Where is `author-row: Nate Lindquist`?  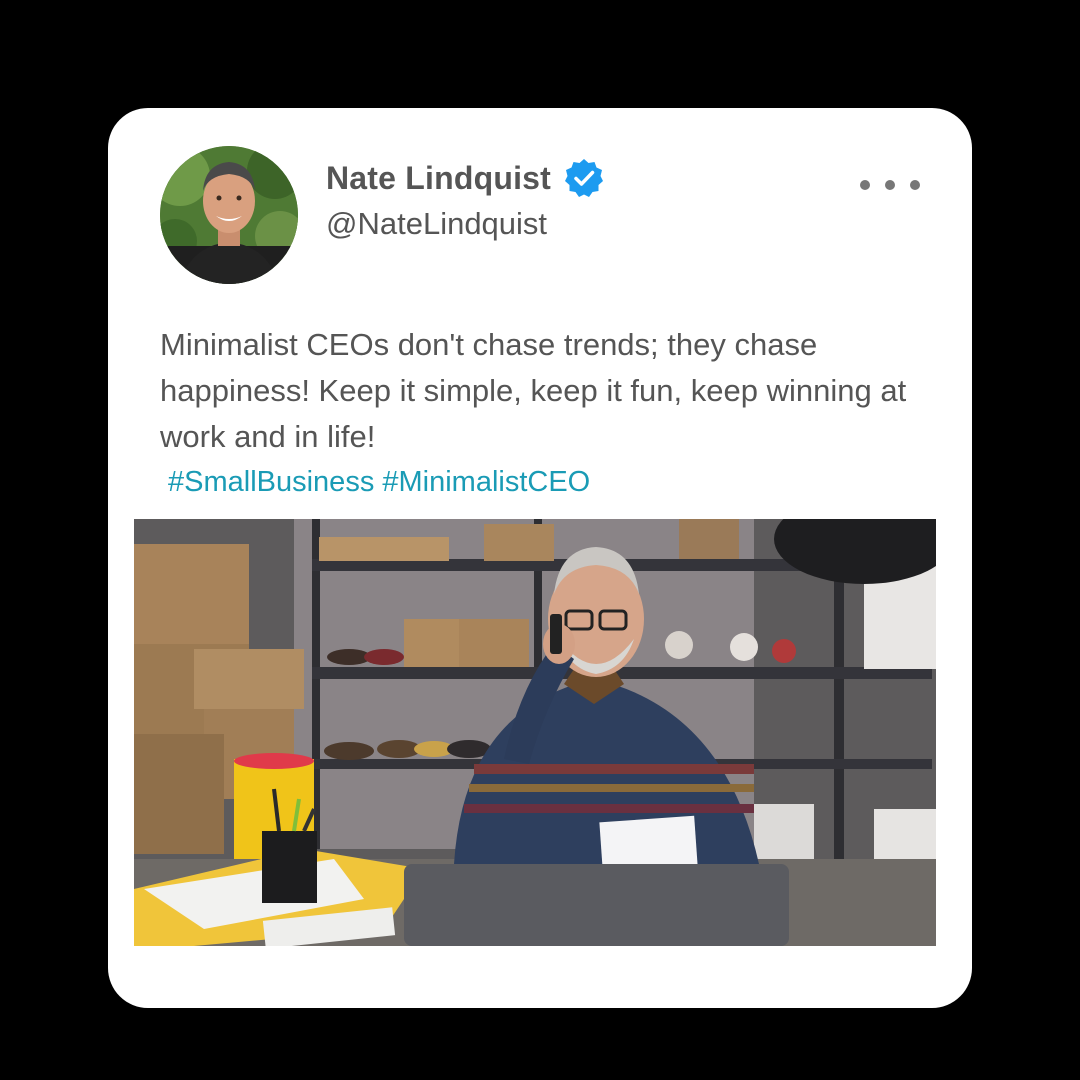 author-row: Nate Lindquist is located at coordinates (465, 178).